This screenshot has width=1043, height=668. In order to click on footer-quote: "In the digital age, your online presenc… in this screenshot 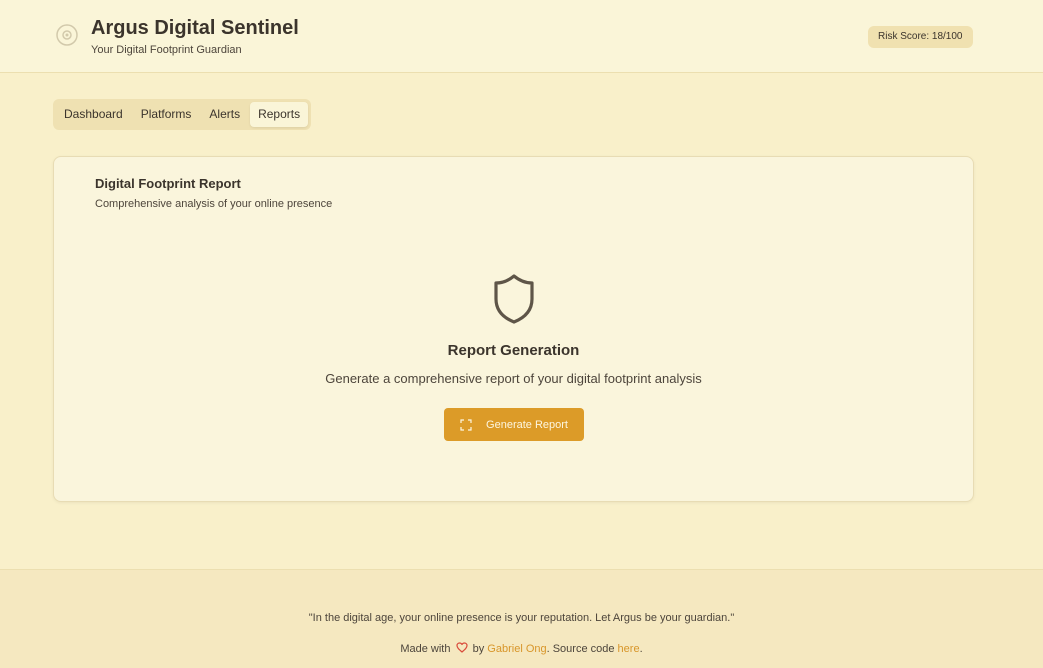, I will do `click(521, 618)`.